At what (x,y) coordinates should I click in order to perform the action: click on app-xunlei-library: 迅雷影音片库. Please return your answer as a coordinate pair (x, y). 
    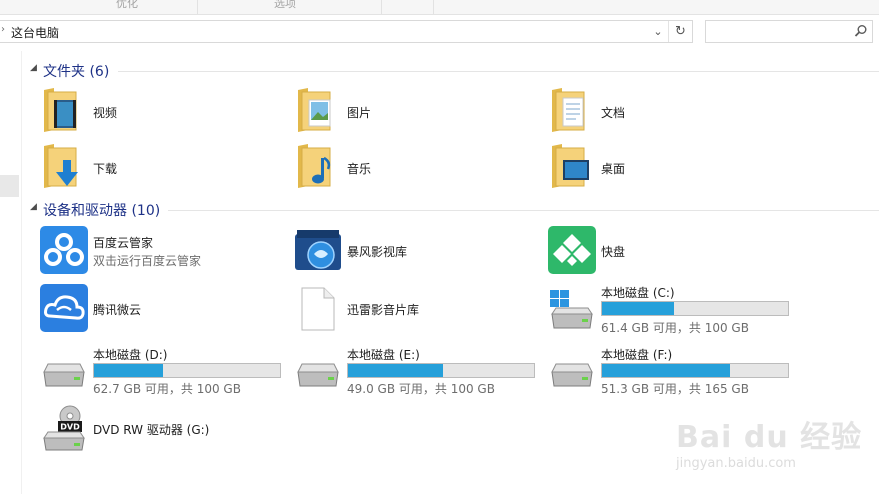
    Looking at the image, I should click on (404, 309).